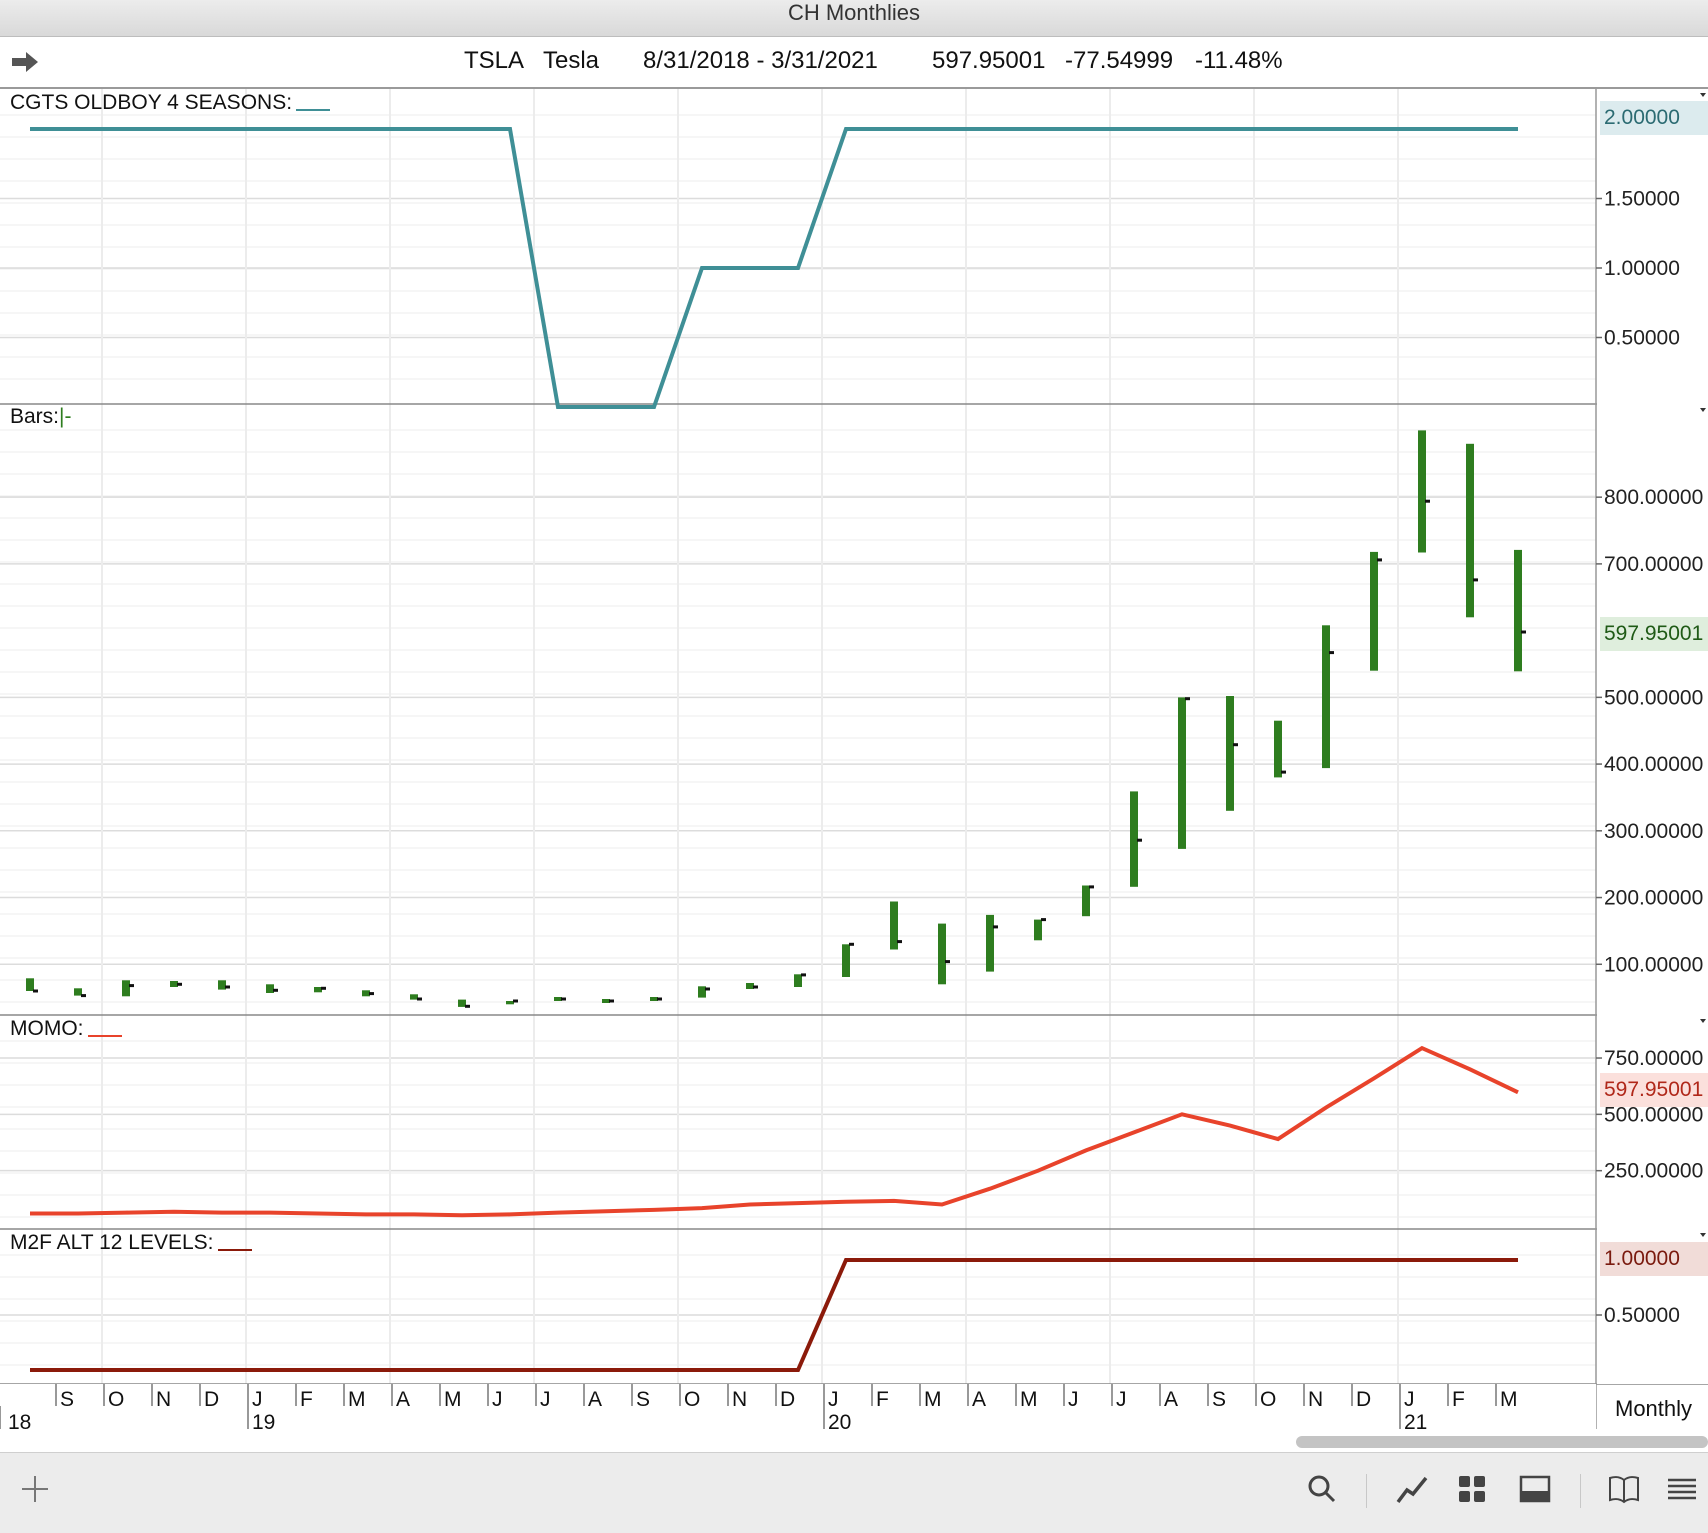  Describe the element at coordinates (839, 1420) in the screenshot. I see `x-year-label: 20` at that location.